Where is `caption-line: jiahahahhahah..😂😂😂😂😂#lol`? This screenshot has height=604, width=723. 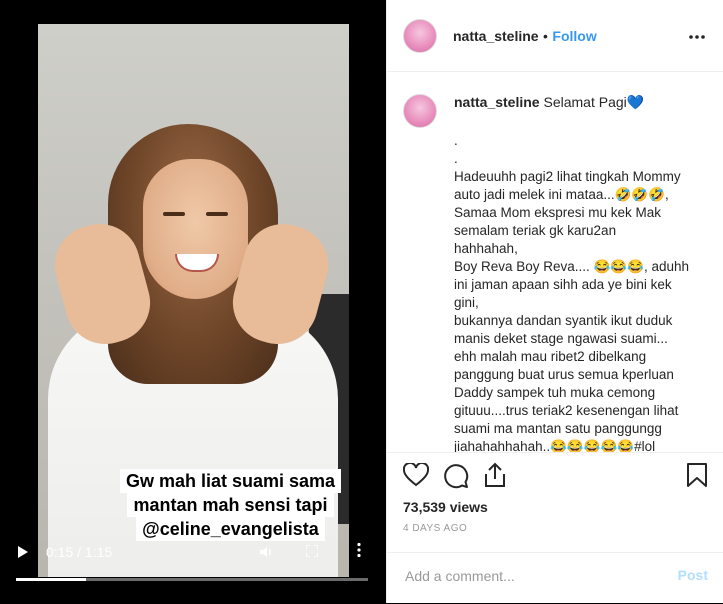
caption-line: jiahahahhahah..😂😂😂😂😂#lol is located at coordinates (555, 445).